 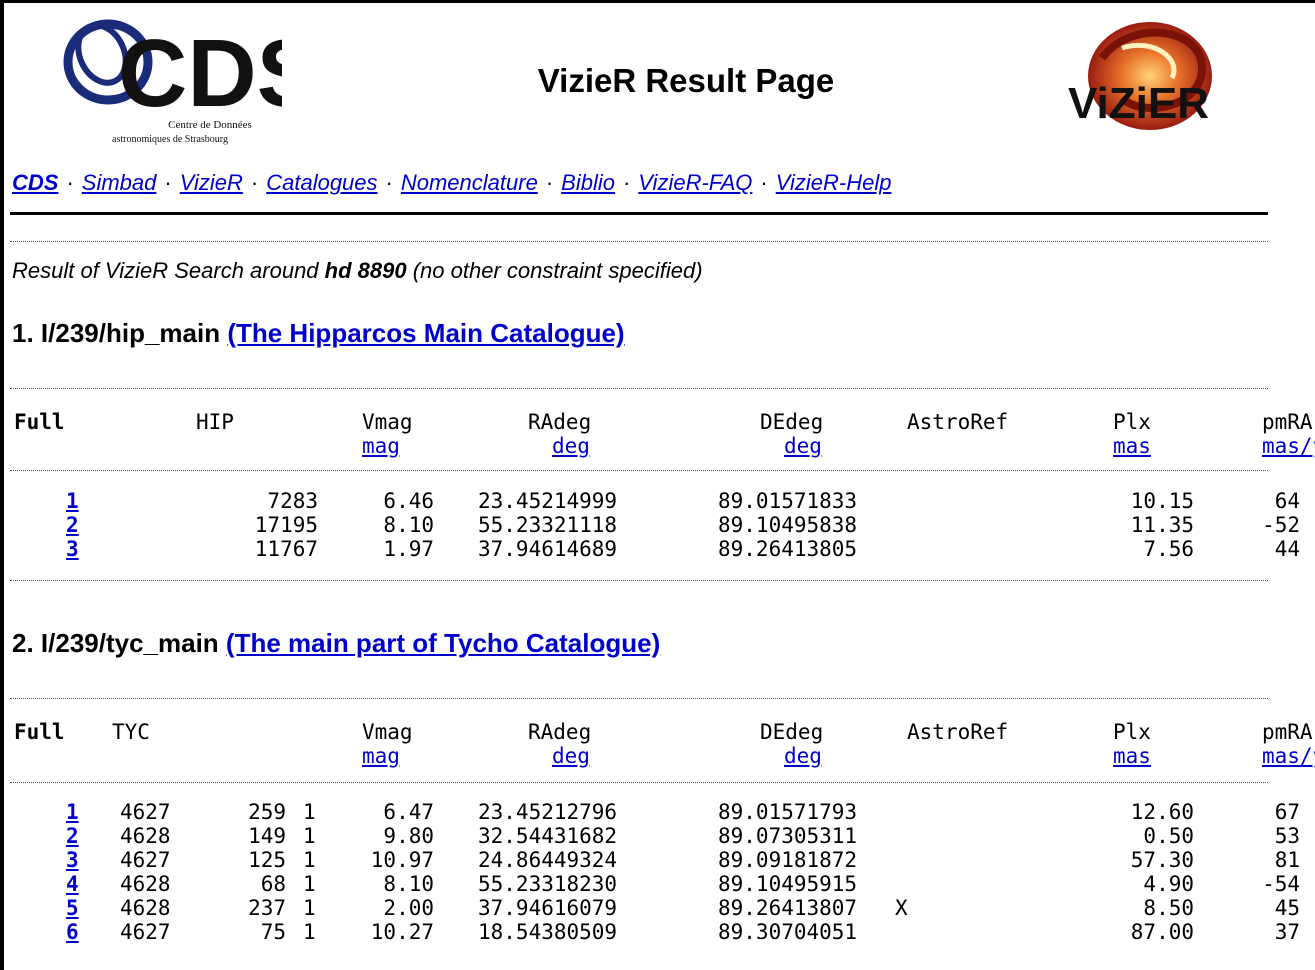 What do you see at coordinates (211, 182) in the screenshot?
I see `nav-link-vizier: VizieR` at bounding box center [211, 182].